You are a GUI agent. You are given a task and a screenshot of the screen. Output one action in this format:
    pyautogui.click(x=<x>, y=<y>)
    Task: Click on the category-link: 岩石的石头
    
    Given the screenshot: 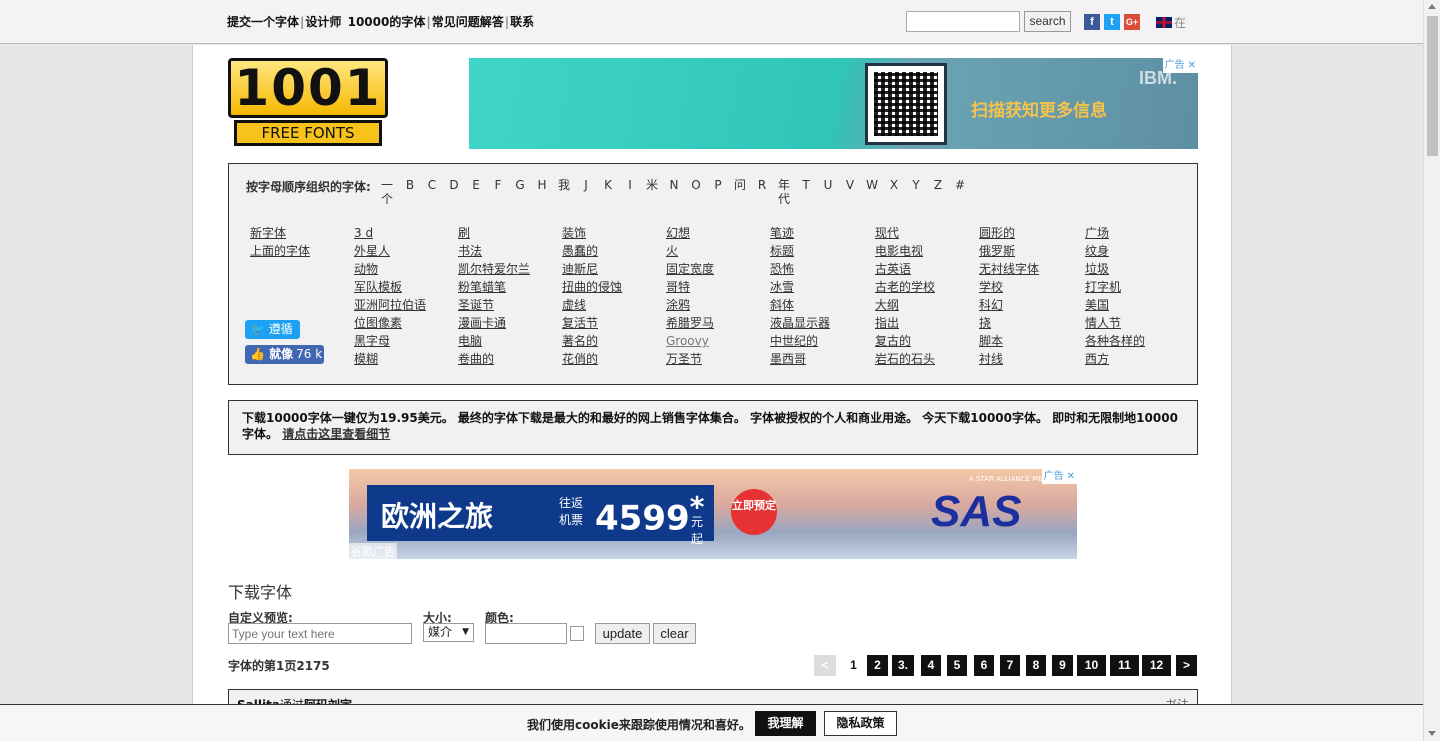 What is the action you would take?
    pyautogui.click(x=905, y=359)
    